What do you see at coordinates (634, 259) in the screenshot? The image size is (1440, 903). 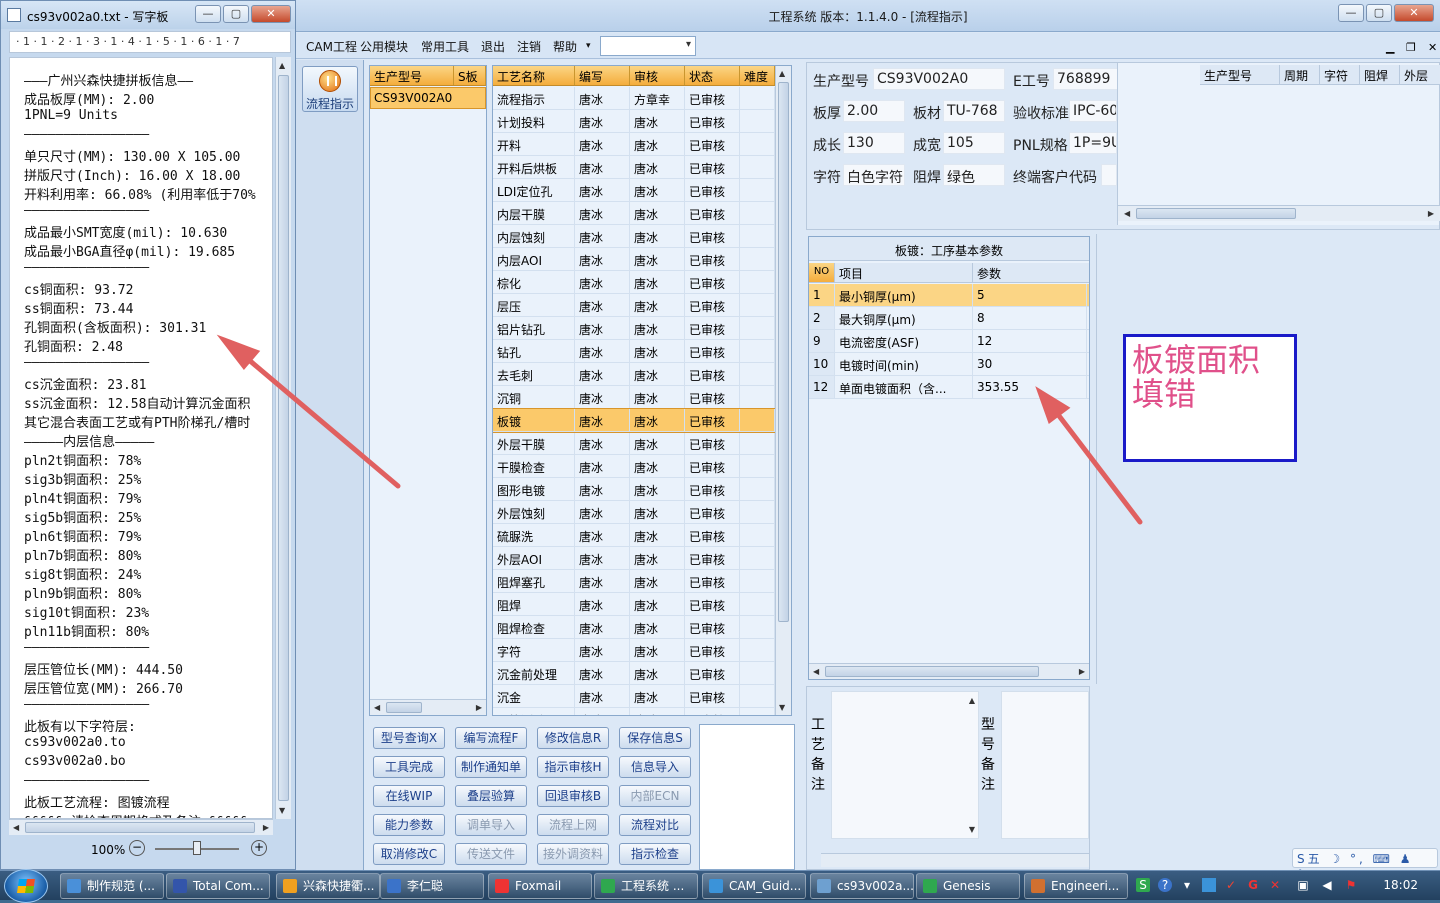 I see `table-row: 内层AOI 唐冰 唐冰 已审核` at bounding box center [634, 259].